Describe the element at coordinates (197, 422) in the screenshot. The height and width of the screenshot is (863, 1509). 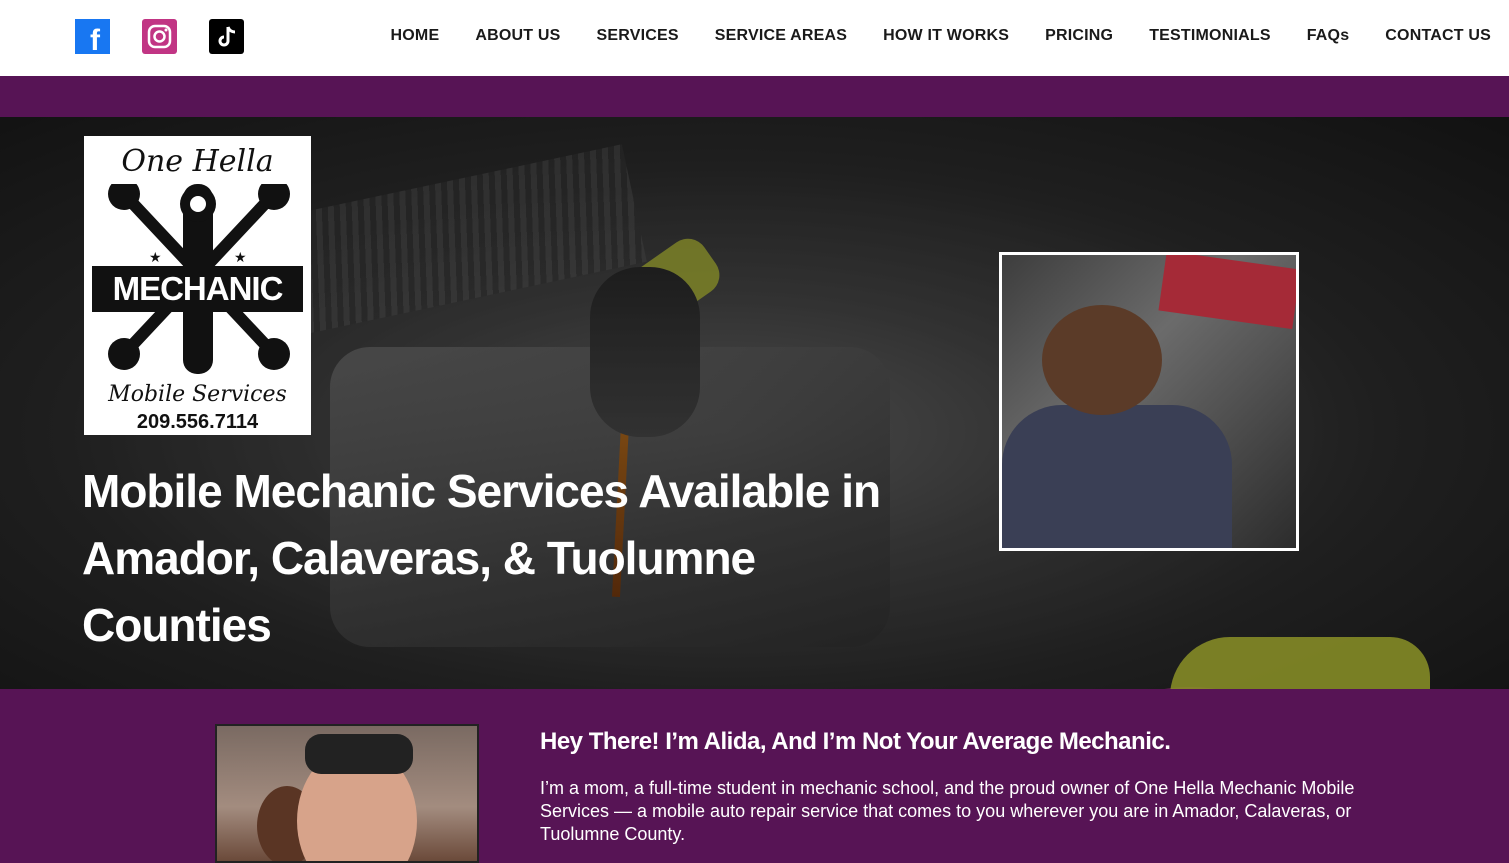
I see `logo-phone: 209.556.7114` at that location.